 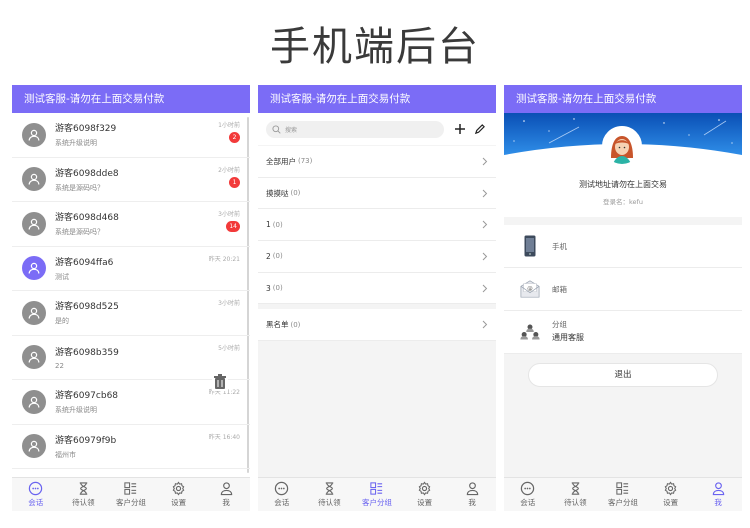 What do you see at coordinates (623, 332) in the screenshot?
I see `info-group: 分组 通用客服` at bounding box center [623, 332].